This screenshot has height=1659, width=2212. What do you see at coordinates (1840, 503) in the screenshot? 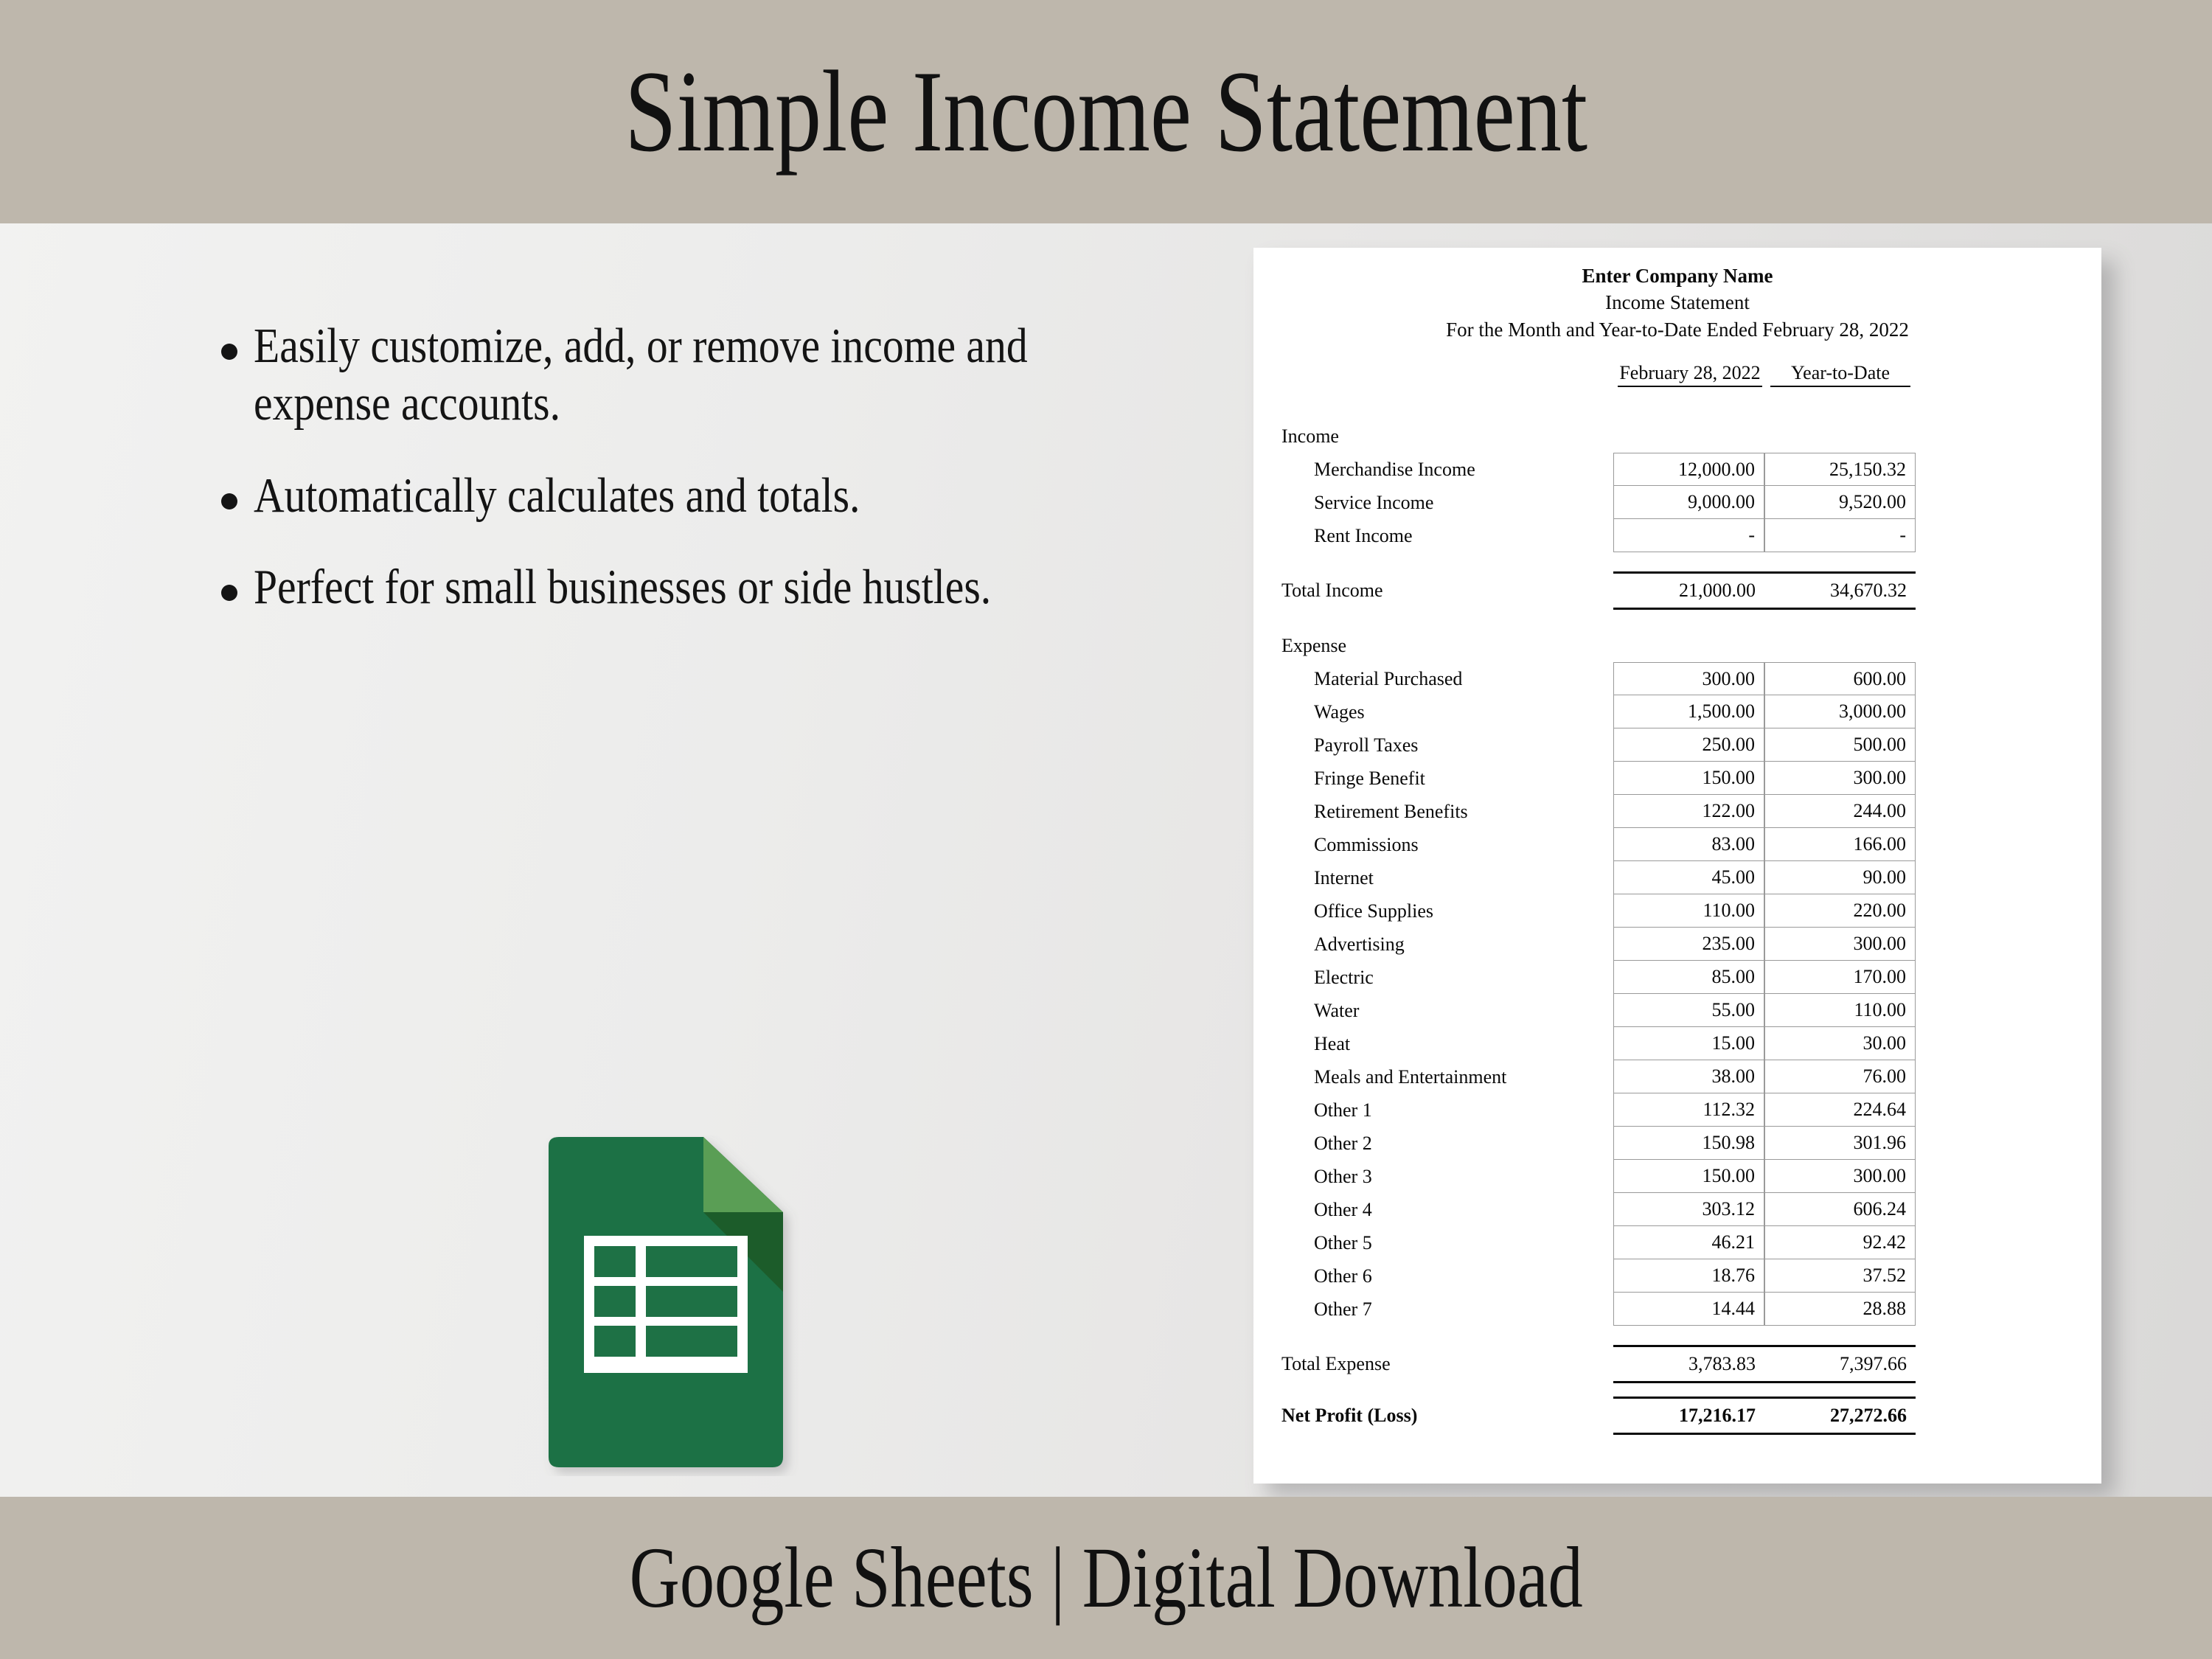
I see `cell-ytd: 9,520.00` at bounding box center [1840, 503].